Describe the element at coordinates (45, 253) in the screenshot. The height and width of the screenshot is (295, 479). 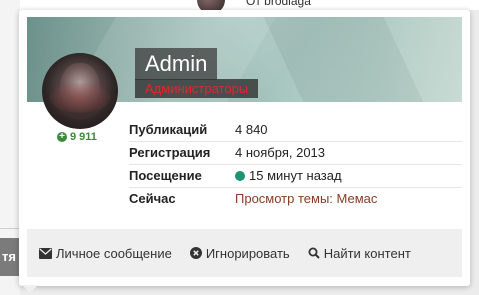
I see `envelope-icon` at that location.